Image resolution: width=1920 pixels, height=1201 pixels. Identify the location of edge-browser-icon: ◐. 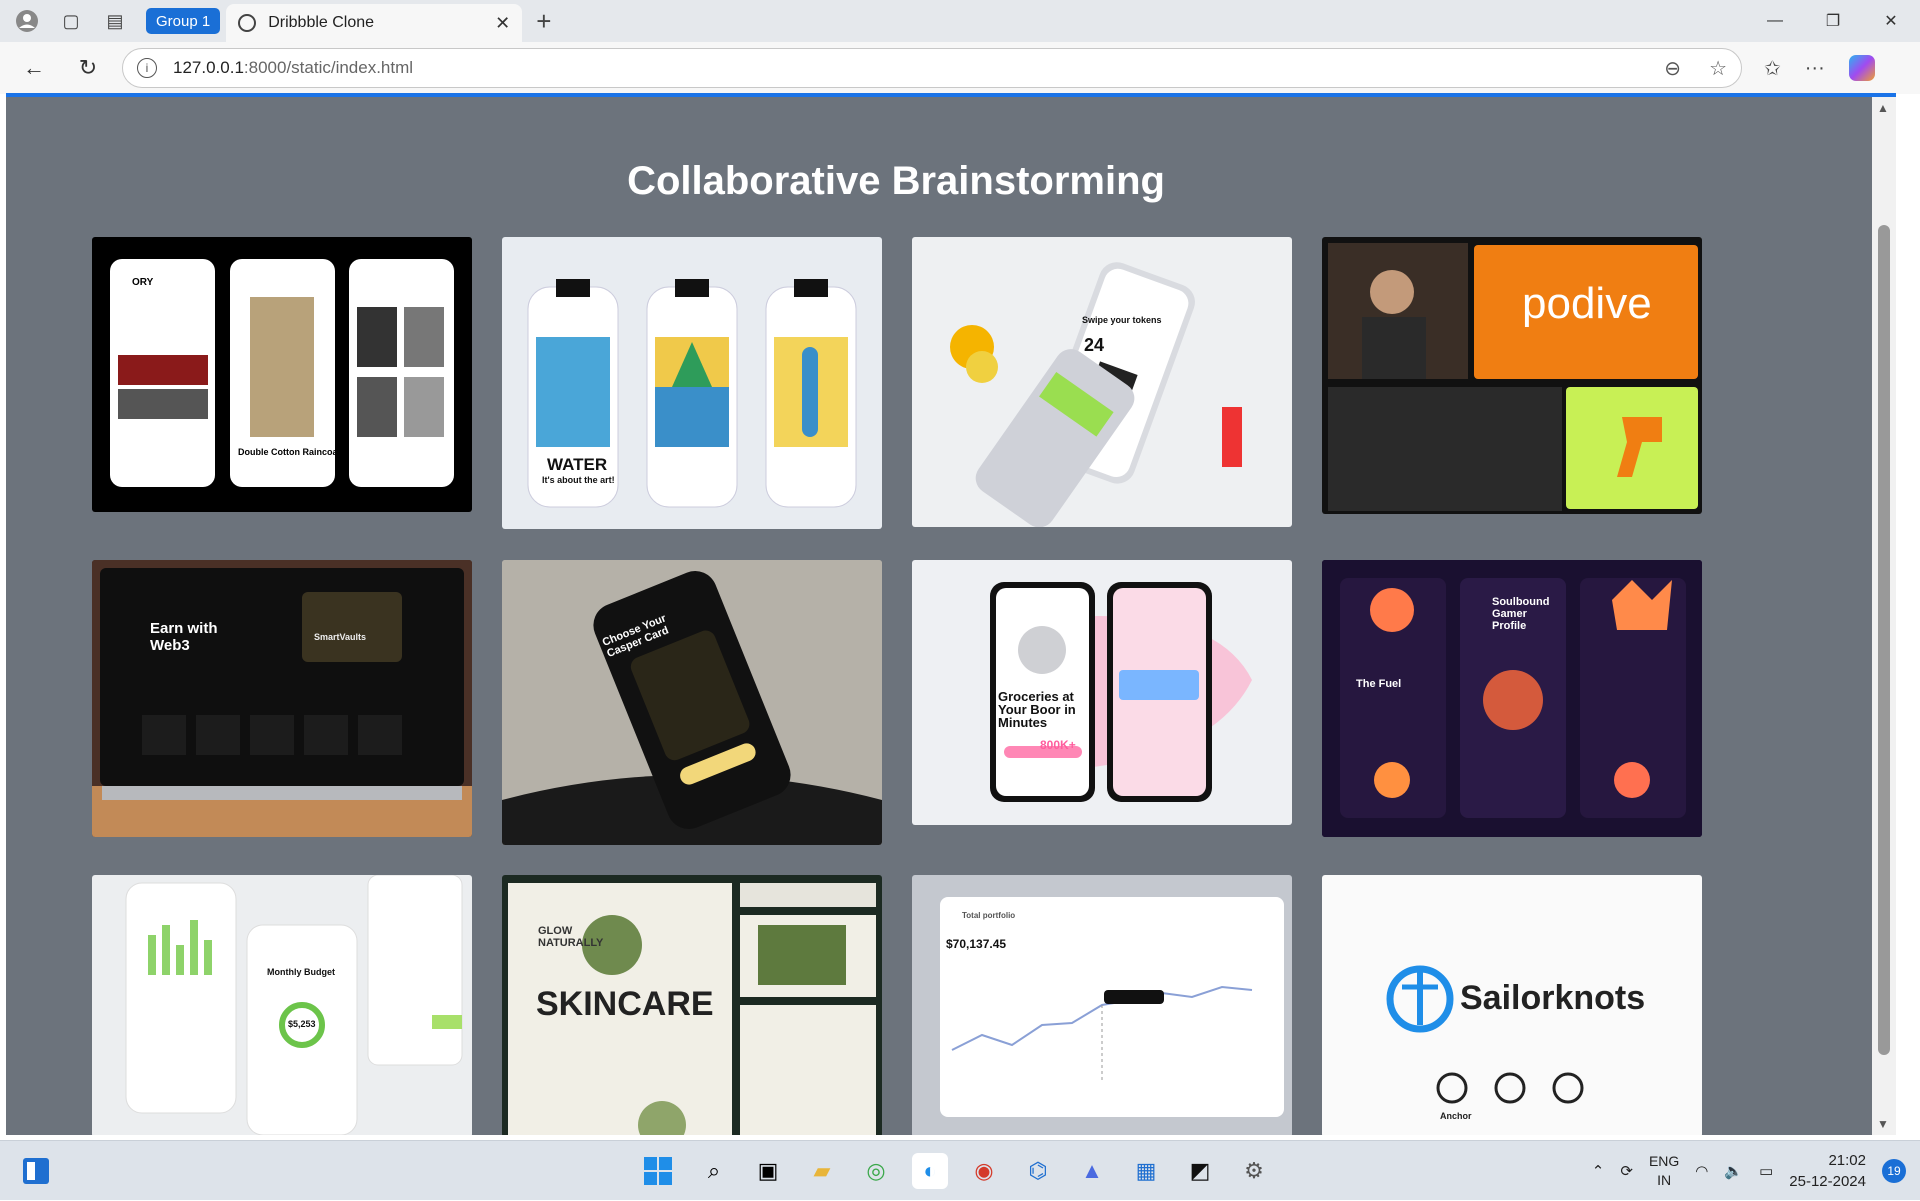
(930, 1171).